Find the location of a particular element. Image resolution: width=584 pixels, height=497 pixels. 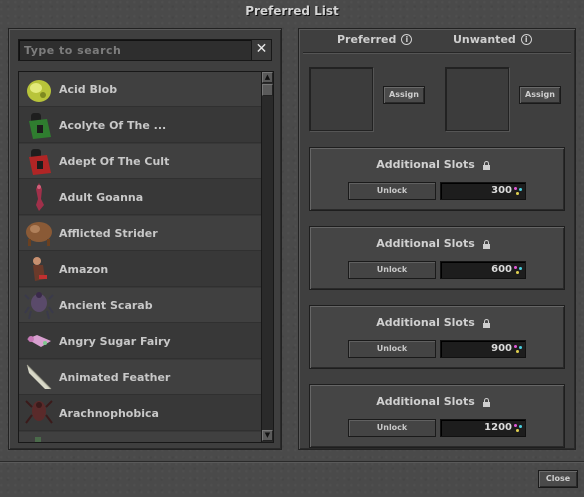

close-icon: ✕ is located at coordinates (261, 49).